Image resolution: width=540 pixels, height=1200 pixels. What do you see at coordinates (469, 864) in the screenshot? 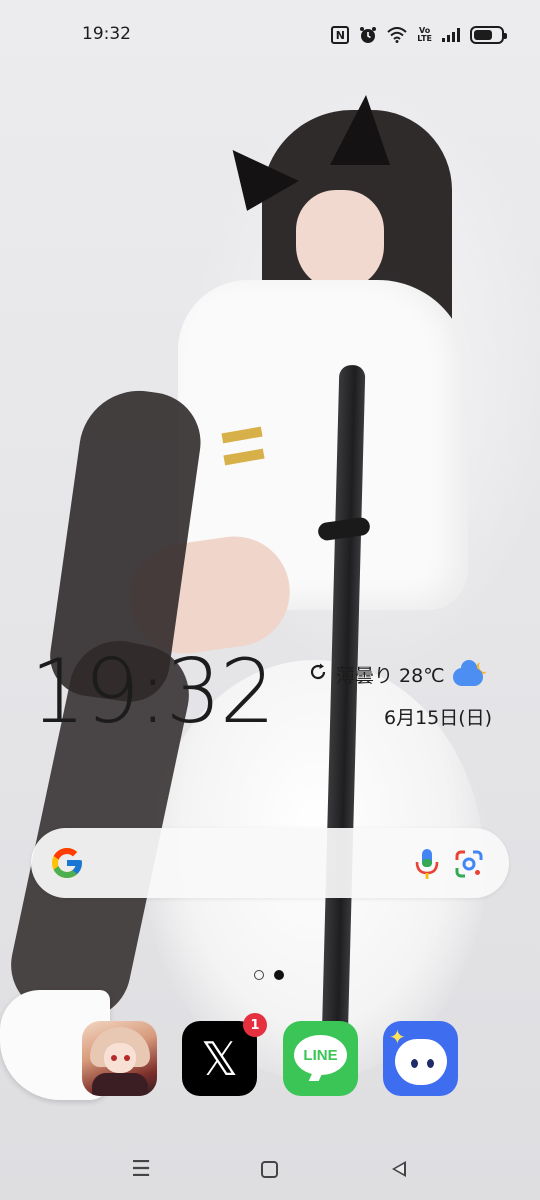
I see `google-lens-icon` at bounding box center [469, 864].